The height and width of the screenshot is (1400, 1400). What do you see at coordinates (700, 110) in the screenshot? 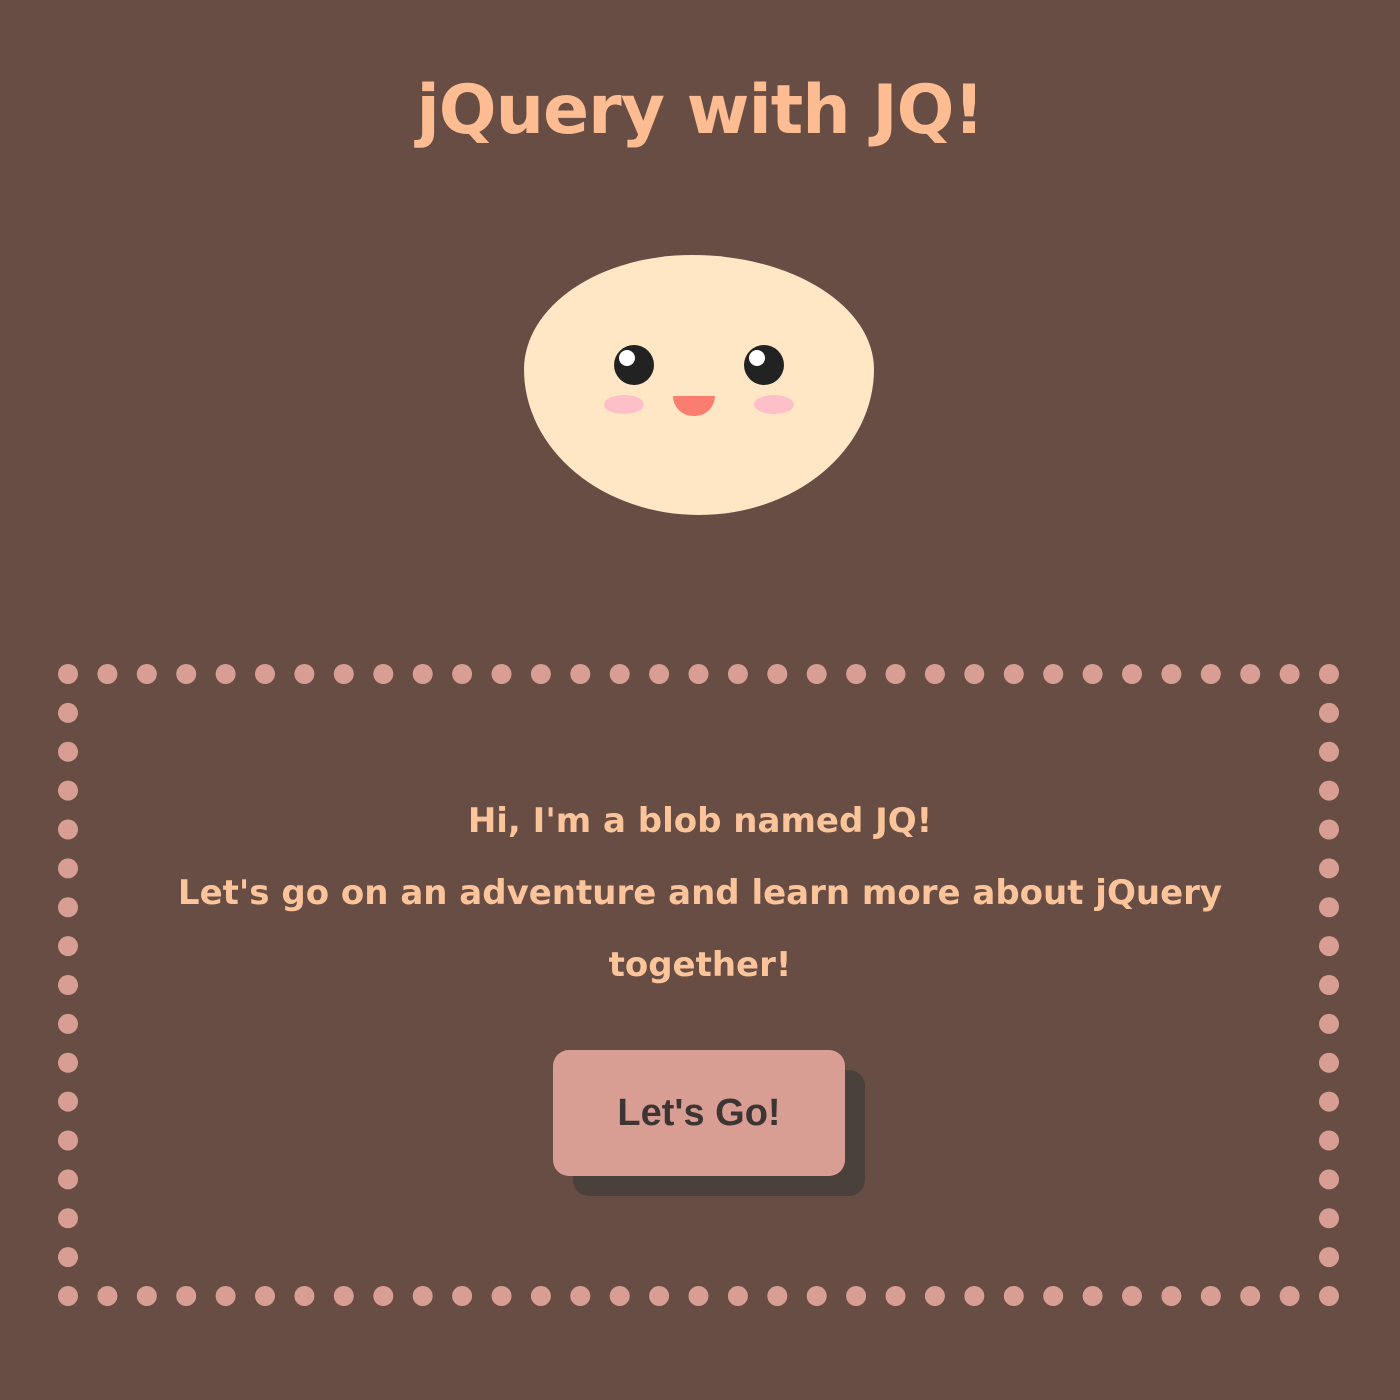
I see `page-title: jQuery with JQ!` at bounding box center [700, 110].